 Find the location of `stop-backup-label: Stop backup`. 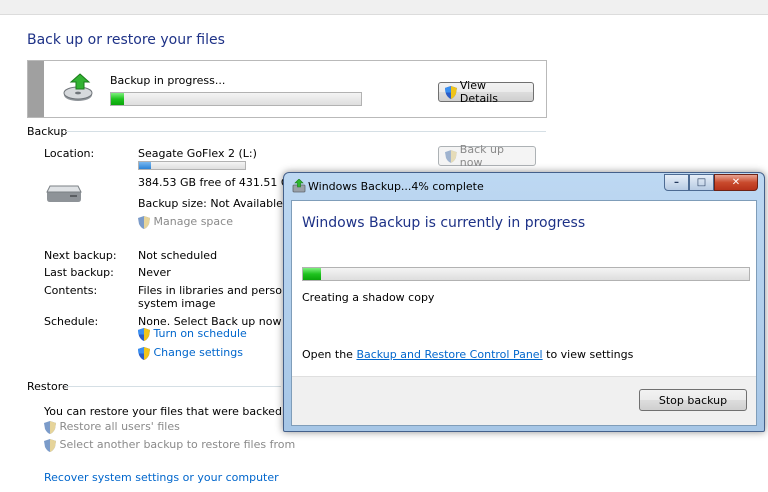

stop-backup-label: Stop backup is located at coordinates (693, 400).